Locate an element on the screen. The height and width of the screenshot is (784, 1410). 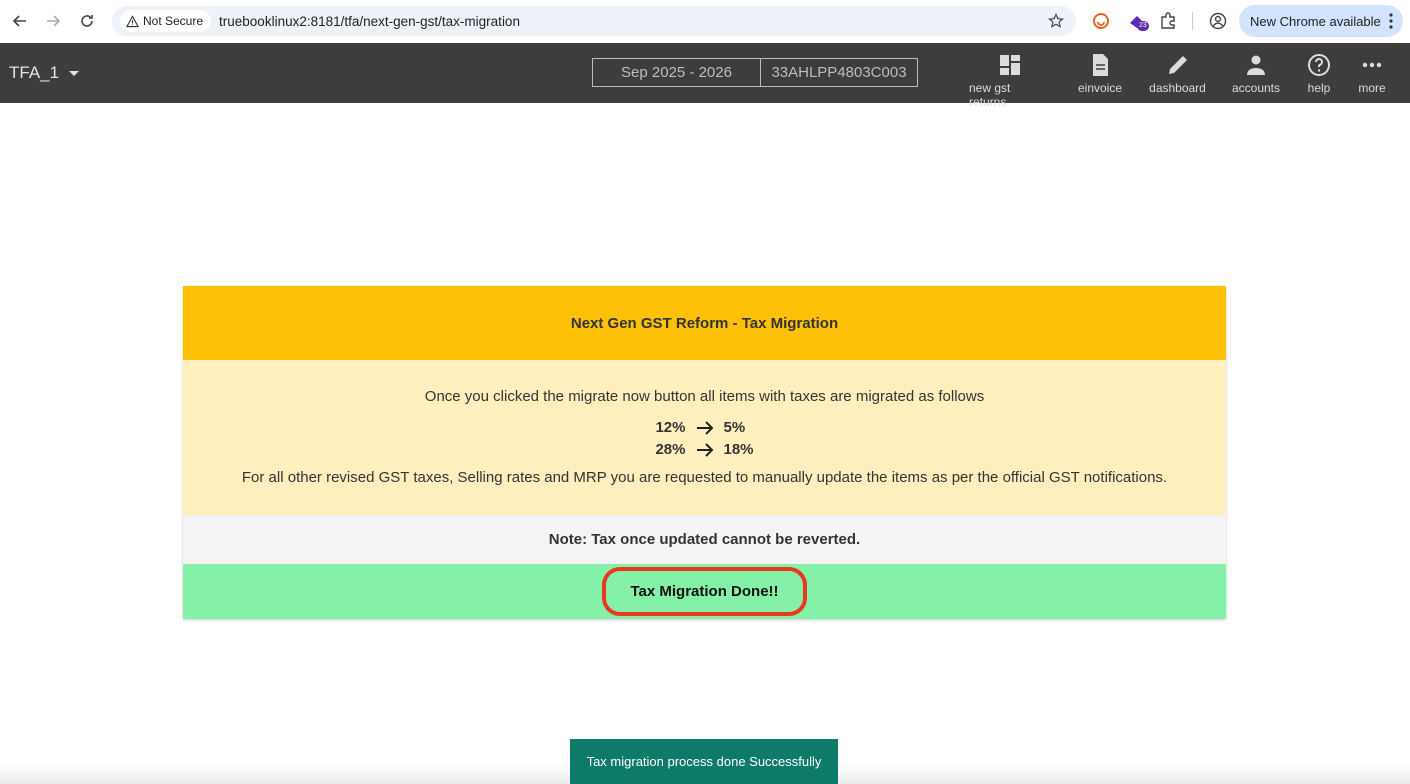
rate-from: 12% is located at coordinates (670, 427).